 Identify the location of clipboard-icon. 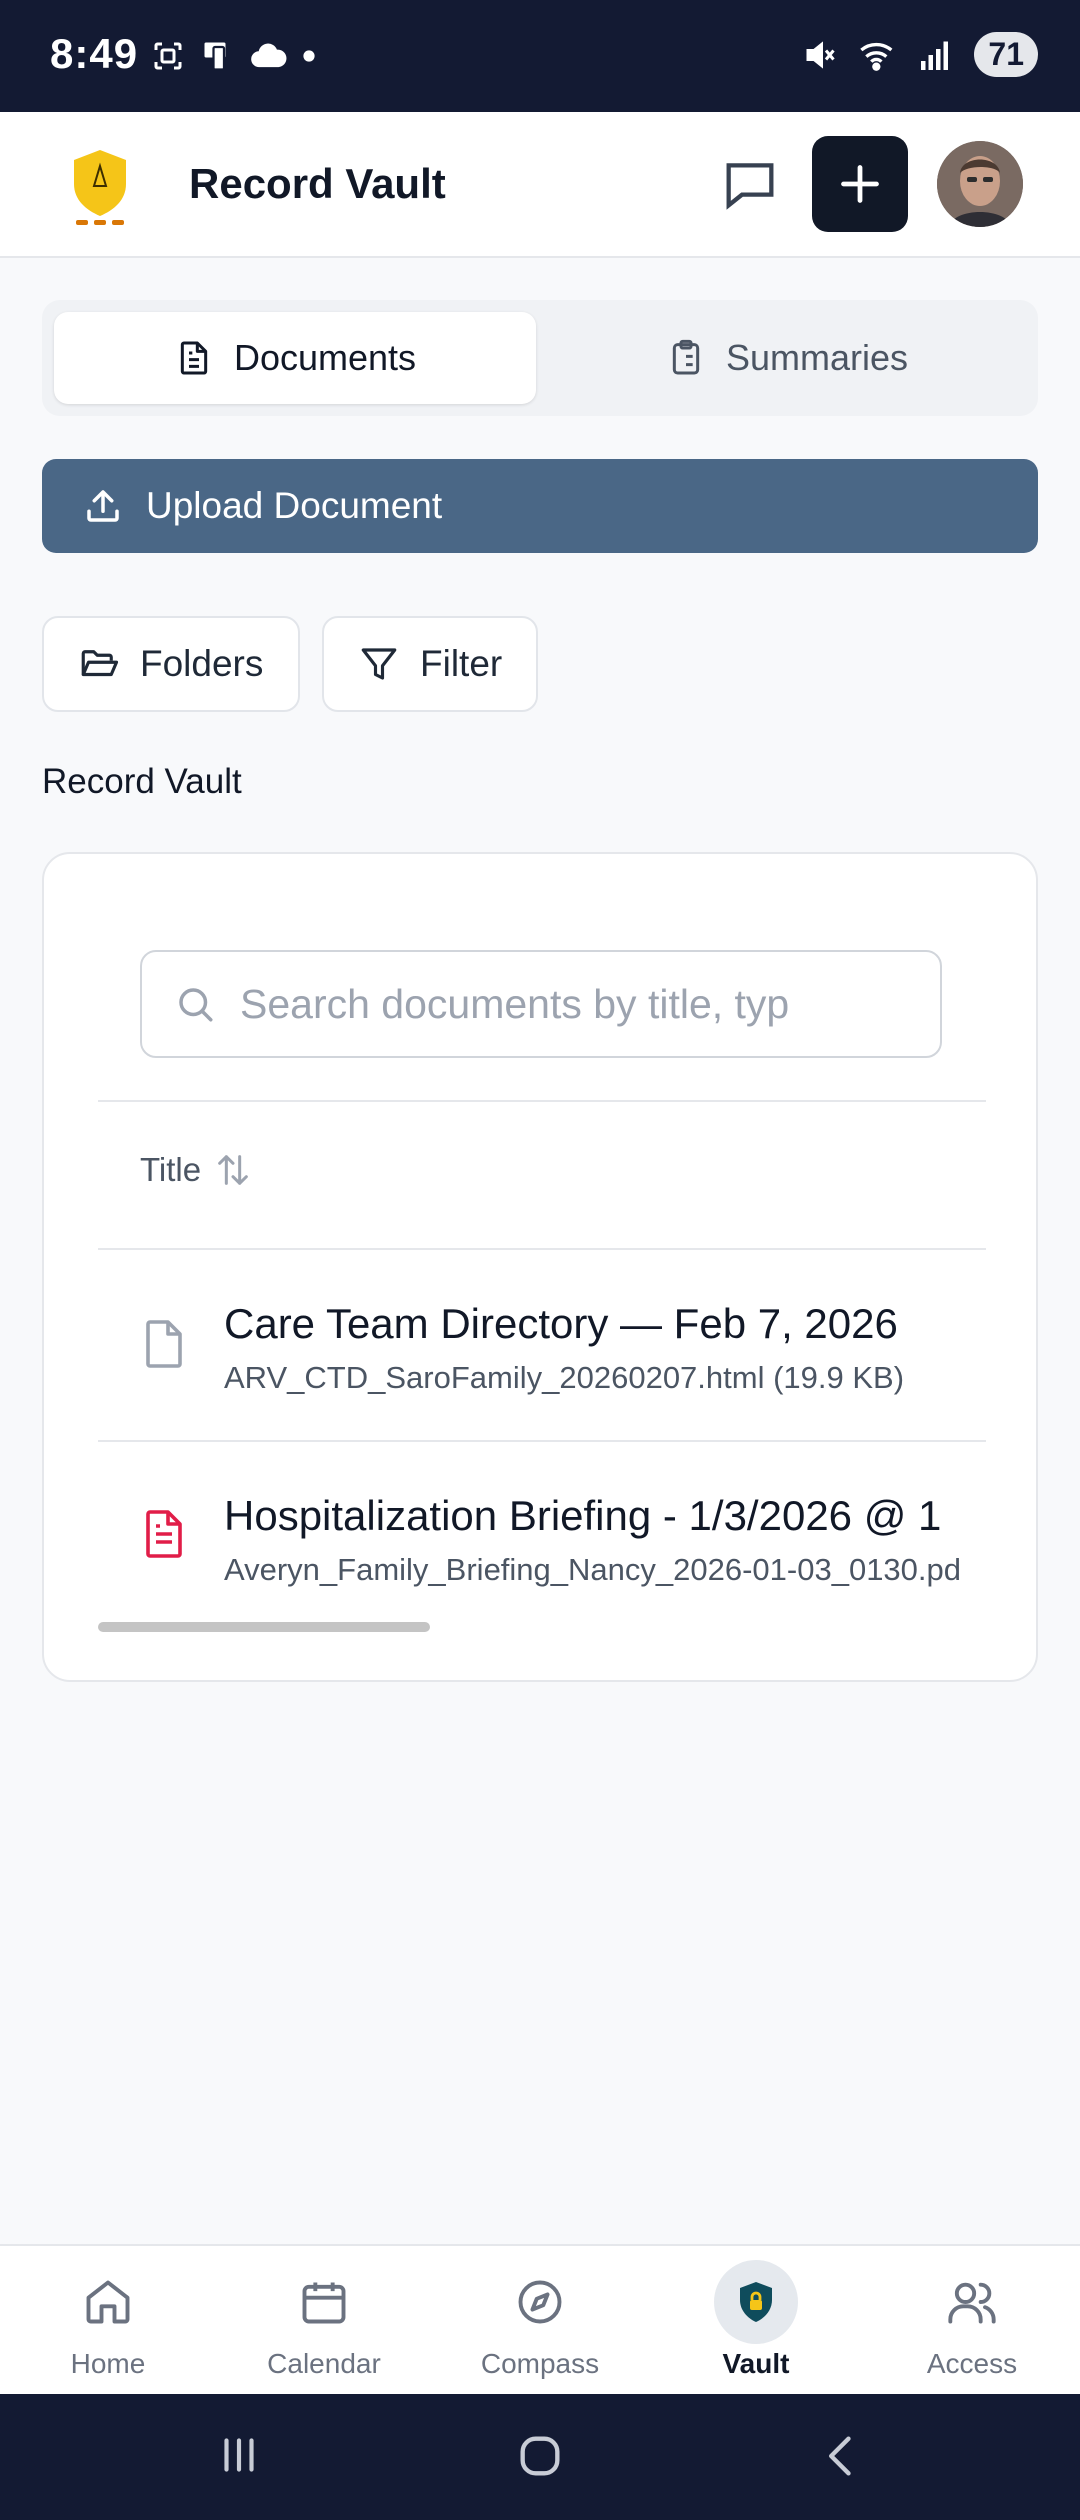
(686, 357).